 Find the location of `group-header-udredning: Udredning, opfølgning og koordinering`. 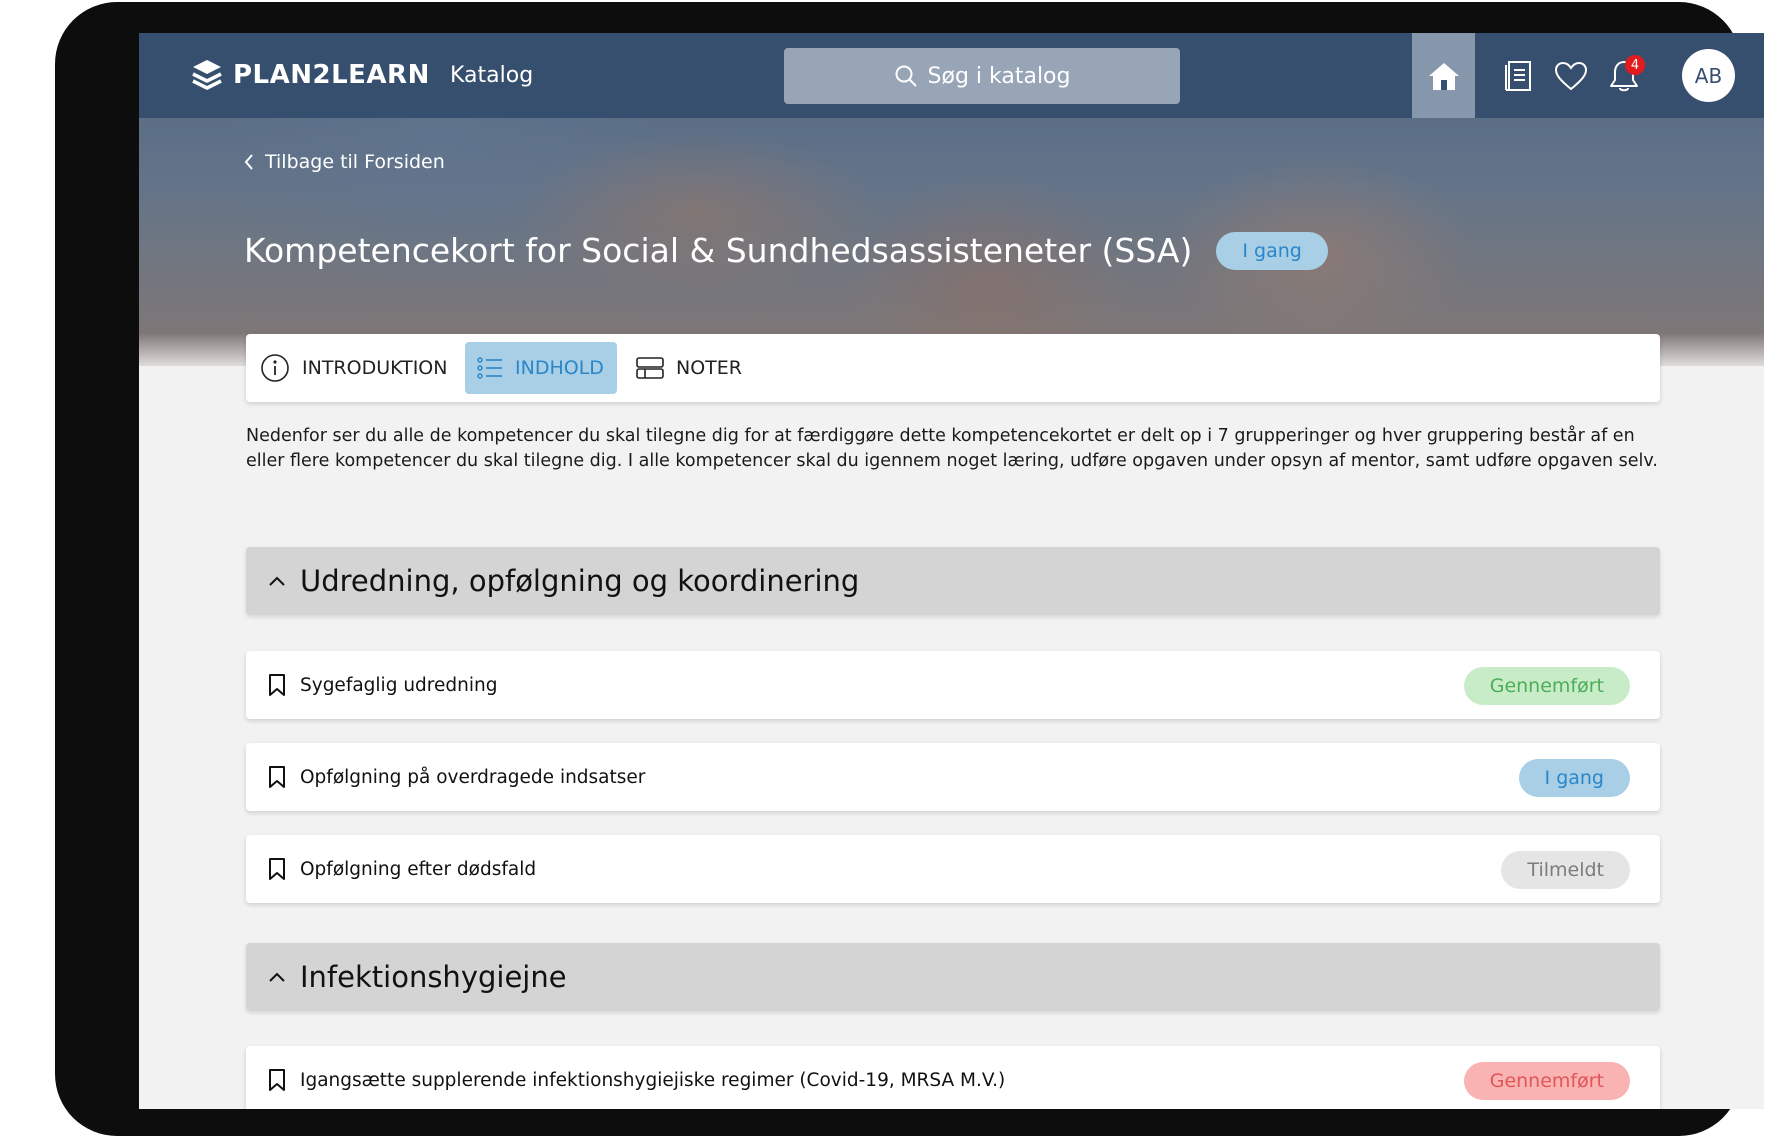

group-header-udredning: Udredning, opfølgning og koordinering is located at coordinates (953, 581).